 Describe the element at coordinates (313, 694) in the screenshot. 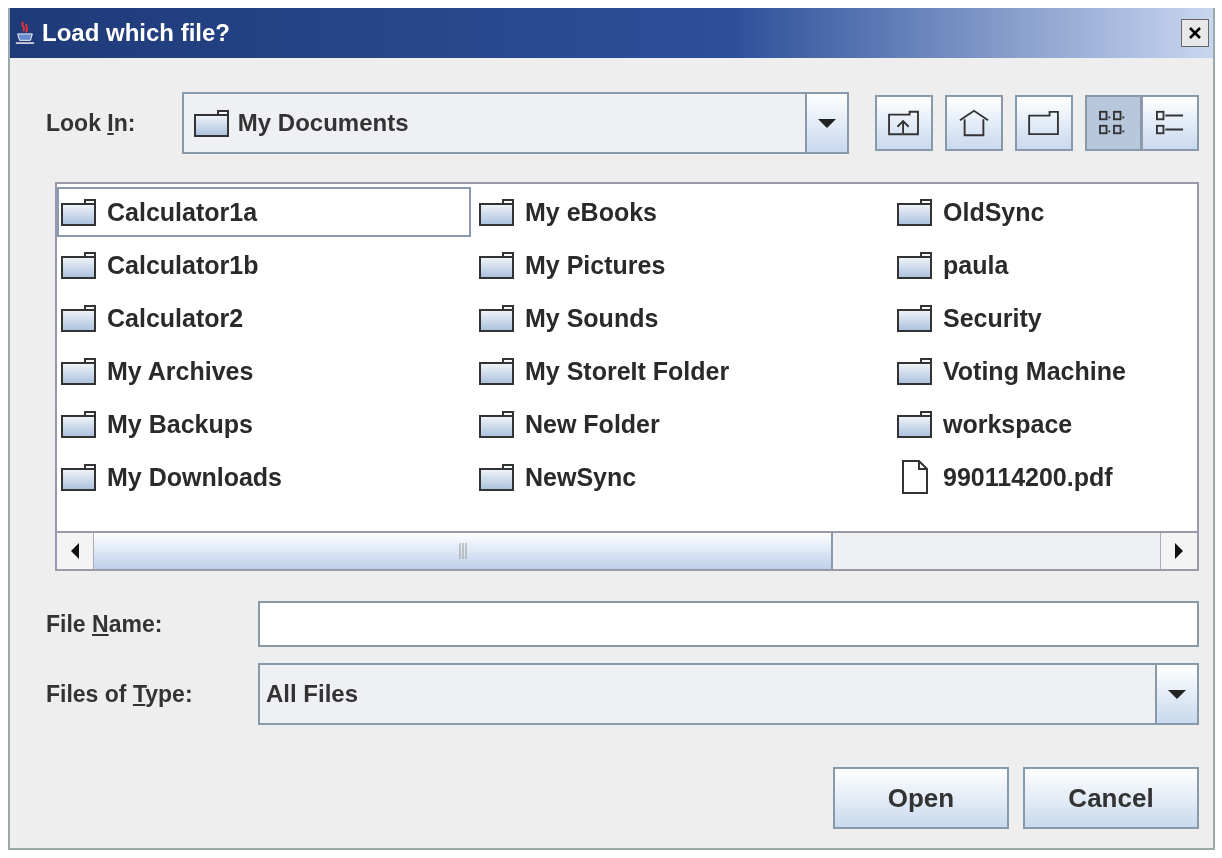

I see `file-type-value: All Files` at that location.